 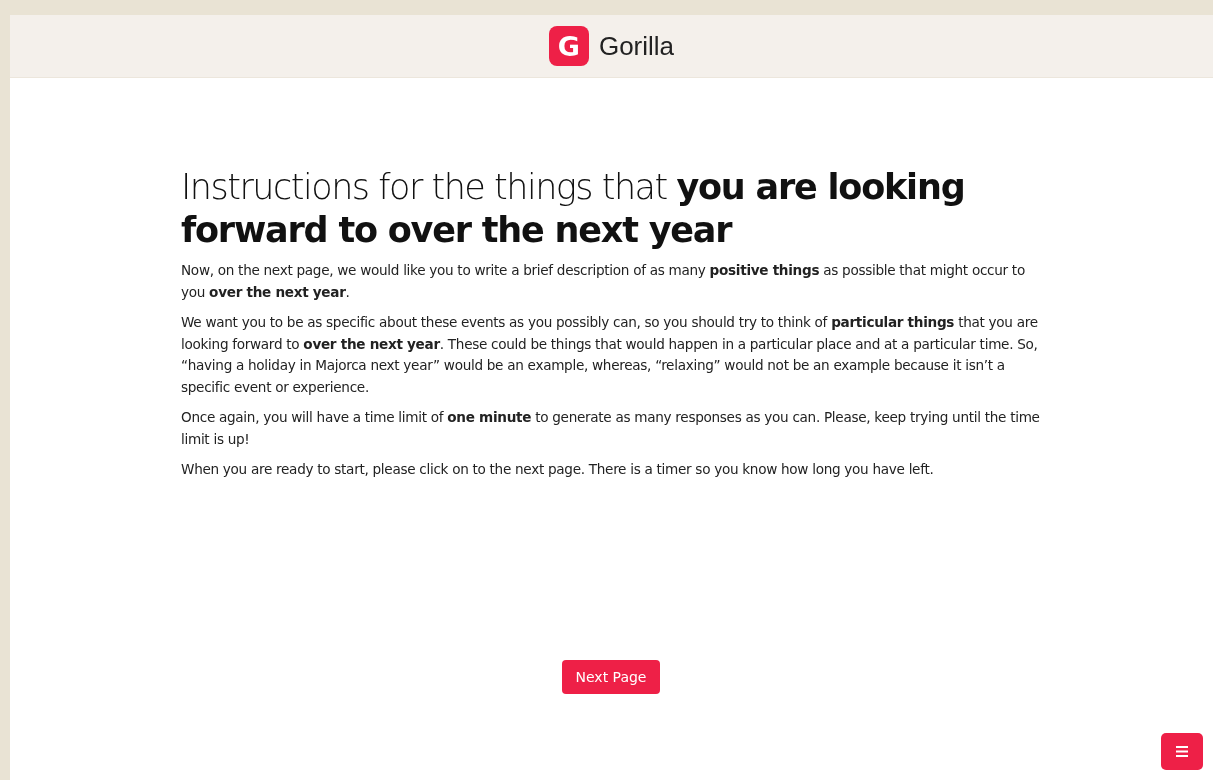 I want to click on menu-button, so click(x=1182, y=751).